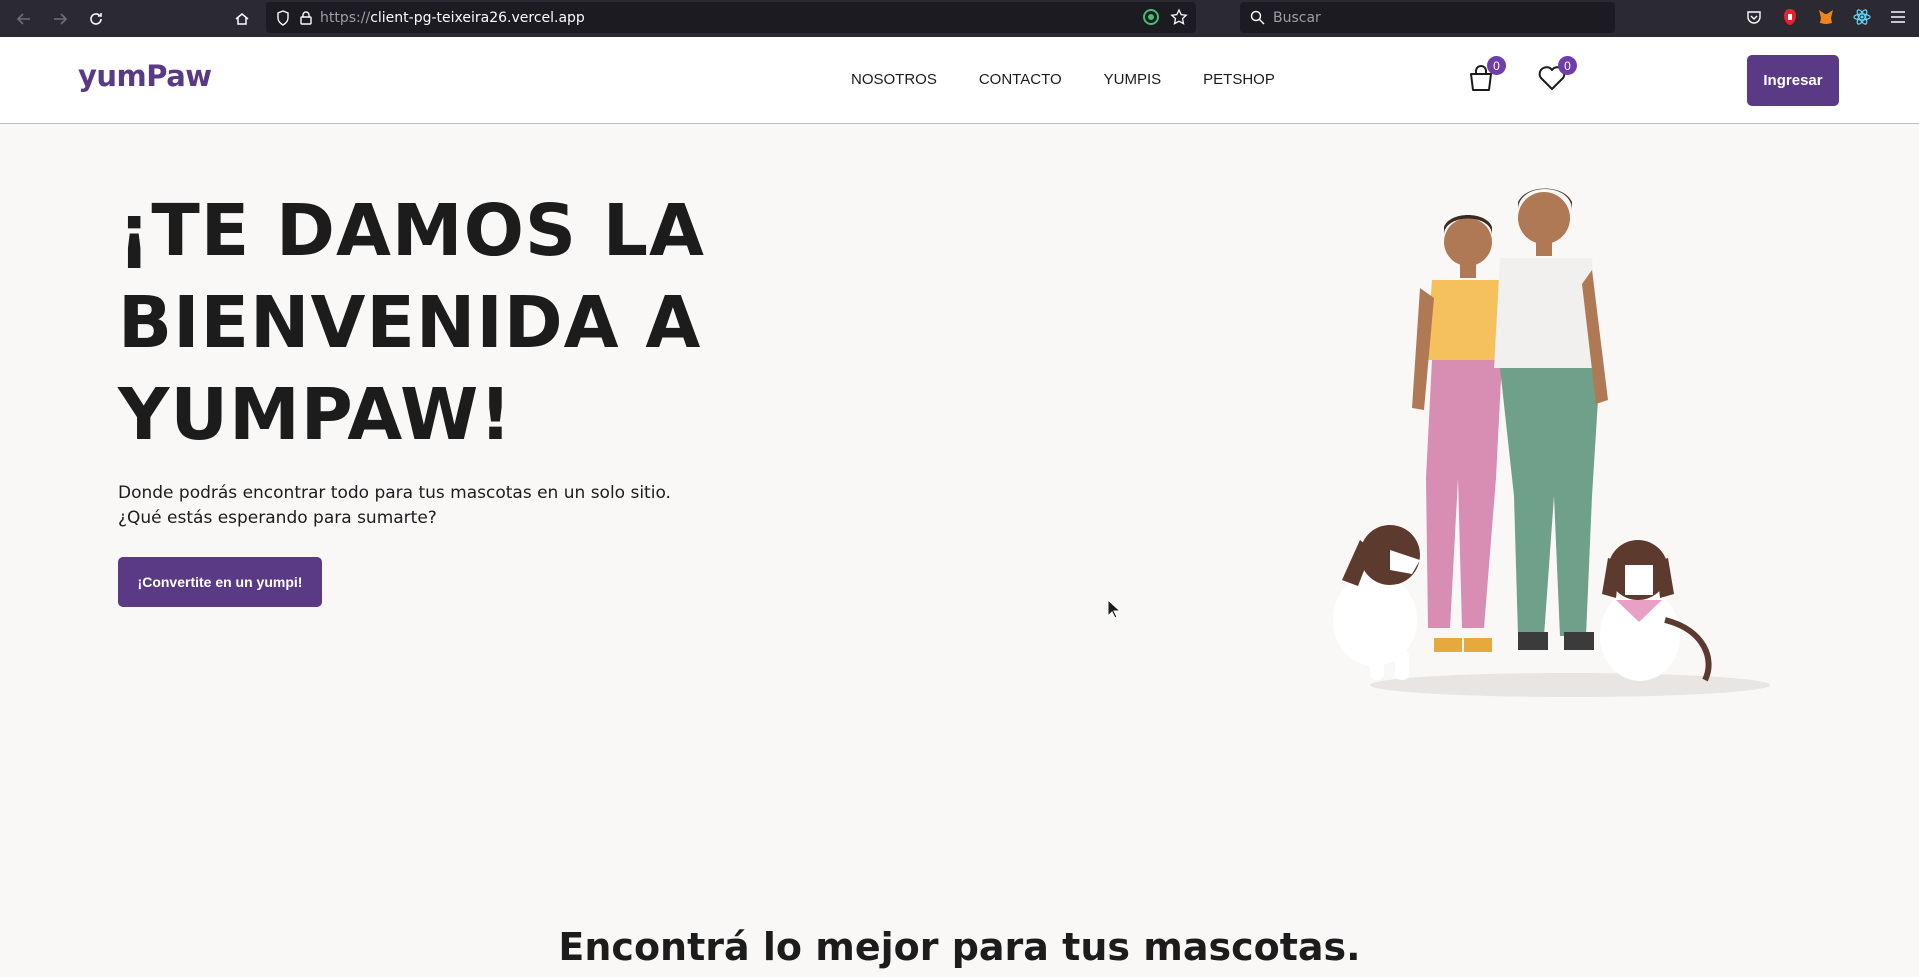 Image resolution: width=1919 pixels, height=977 pixels. What do you see at coordinates (959, 947) in the screenshot?
I see `products-section-title: Encontrá lo mejor para tus mascotas.` at bounding box center [959, 947].